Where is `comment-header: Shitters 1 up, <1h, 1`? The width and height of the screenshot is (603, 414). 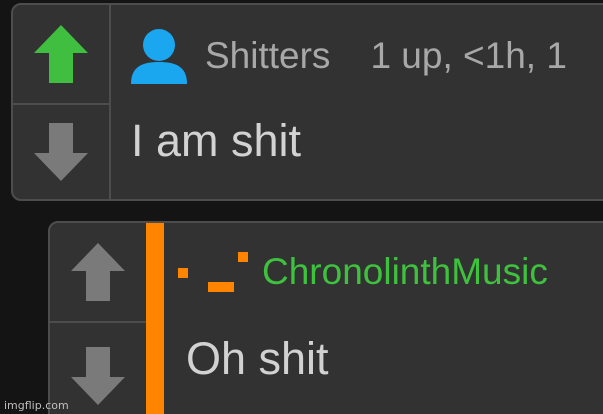
comment-header: Shitters 1 up, <1h, 1 is located at coordinates (348, 56).